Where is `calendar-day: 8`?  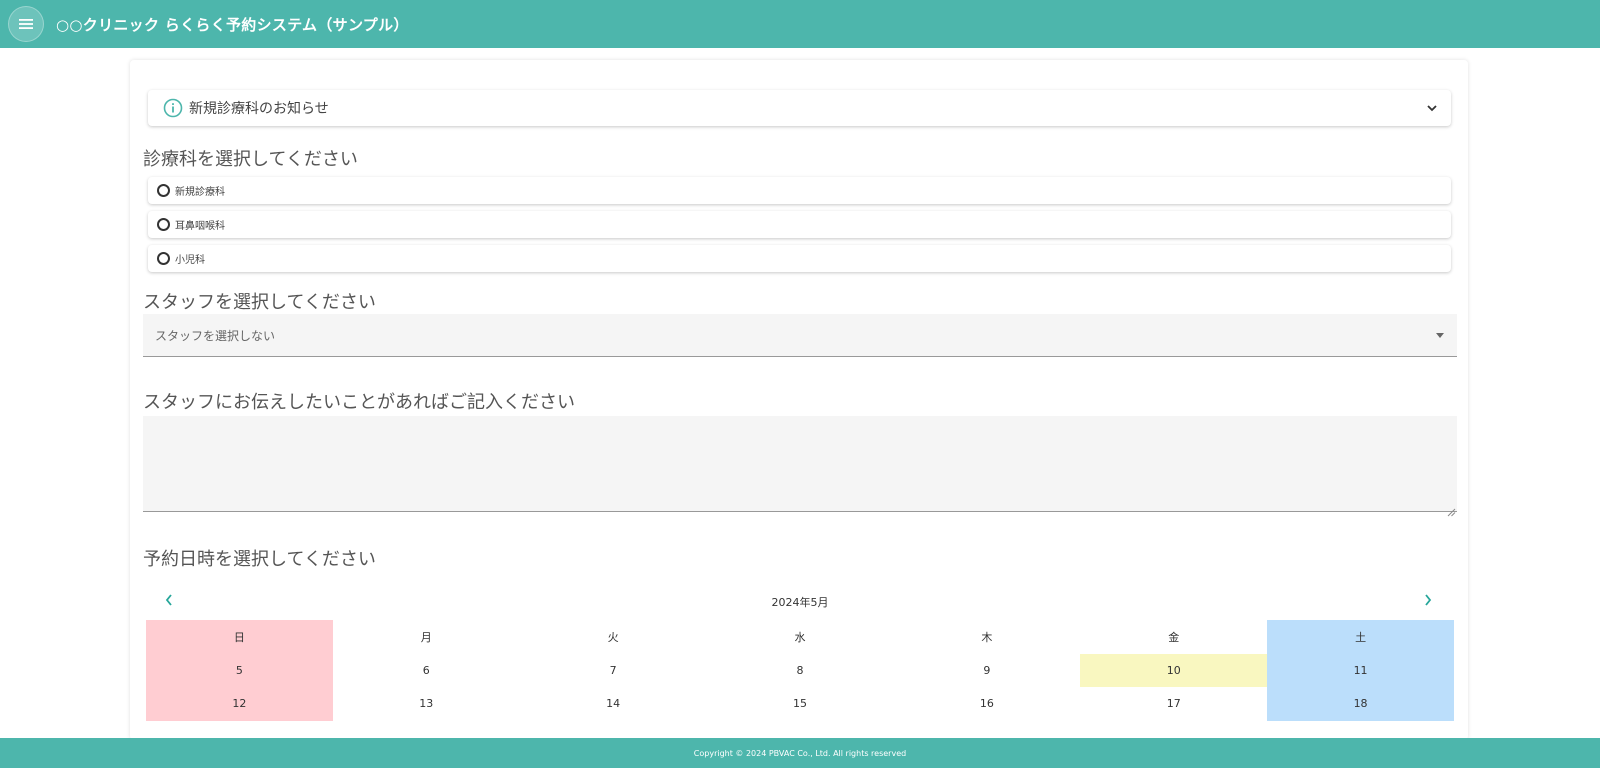 calendar-day: 8 is located at coordinates (800, 671).